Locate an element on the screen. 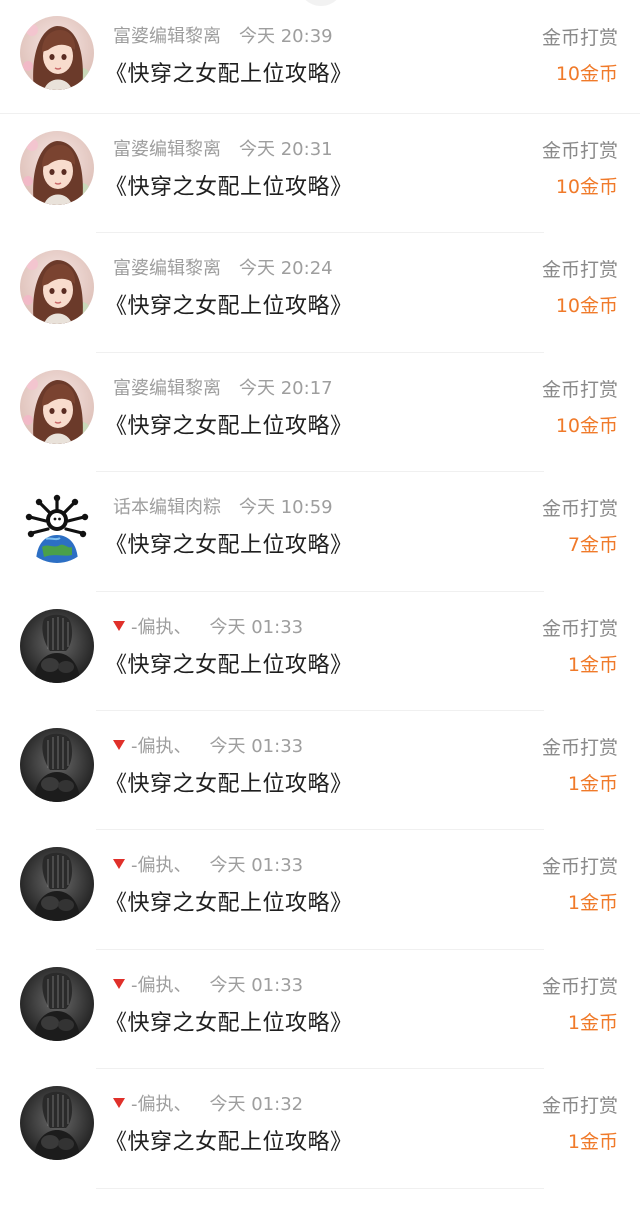  reward-list-item: 富婆编辑黎离 今天 20:24 《快穿之女配上位攻略》 金币打赏 10金币 is located at coordinates (320, 293).